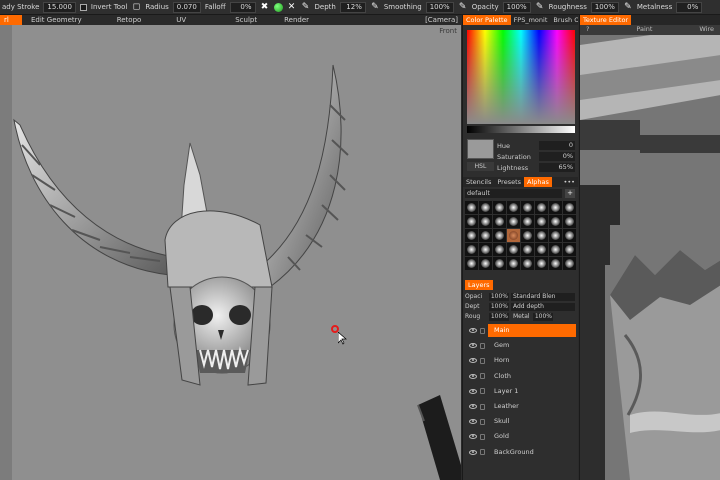 This screenshot has height=480, width=720. I want to click on layer-rough-field: 100%, so click(499, 316).